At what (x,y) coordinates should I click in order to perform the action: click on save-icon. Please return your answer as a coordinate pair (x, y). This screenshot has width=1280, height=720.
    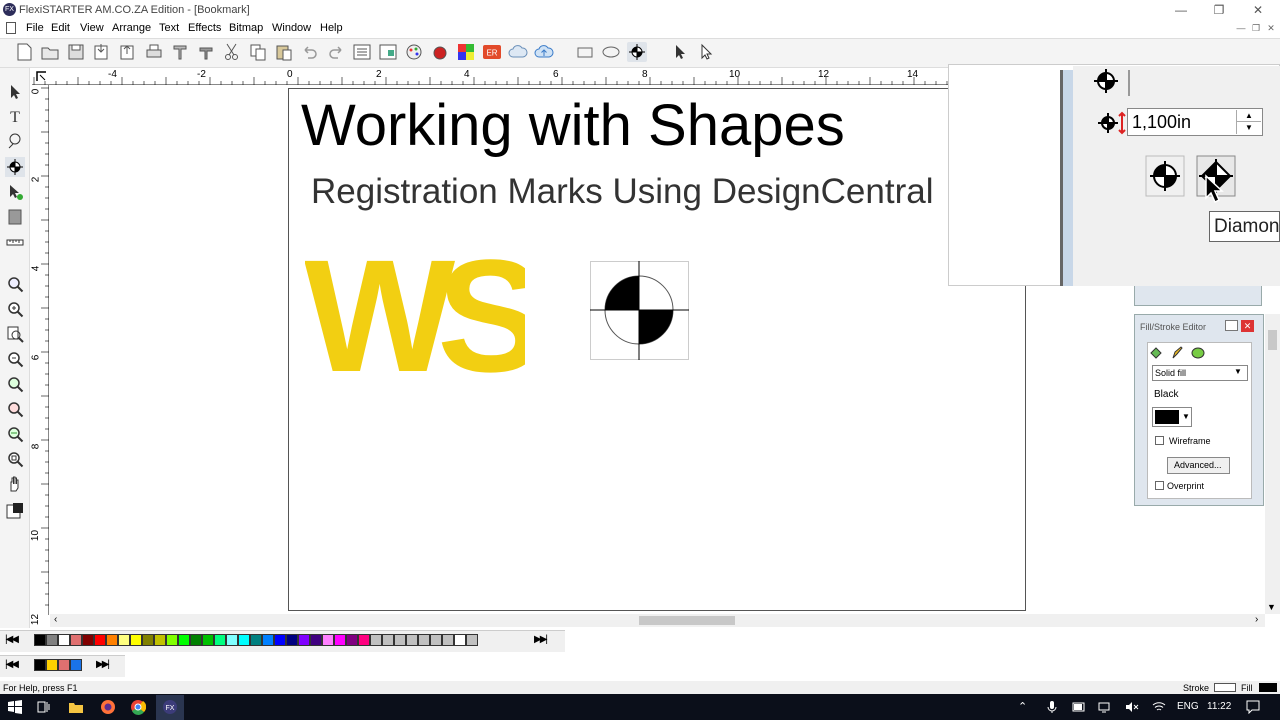
    Looking at the image, I should click on (76, 52).